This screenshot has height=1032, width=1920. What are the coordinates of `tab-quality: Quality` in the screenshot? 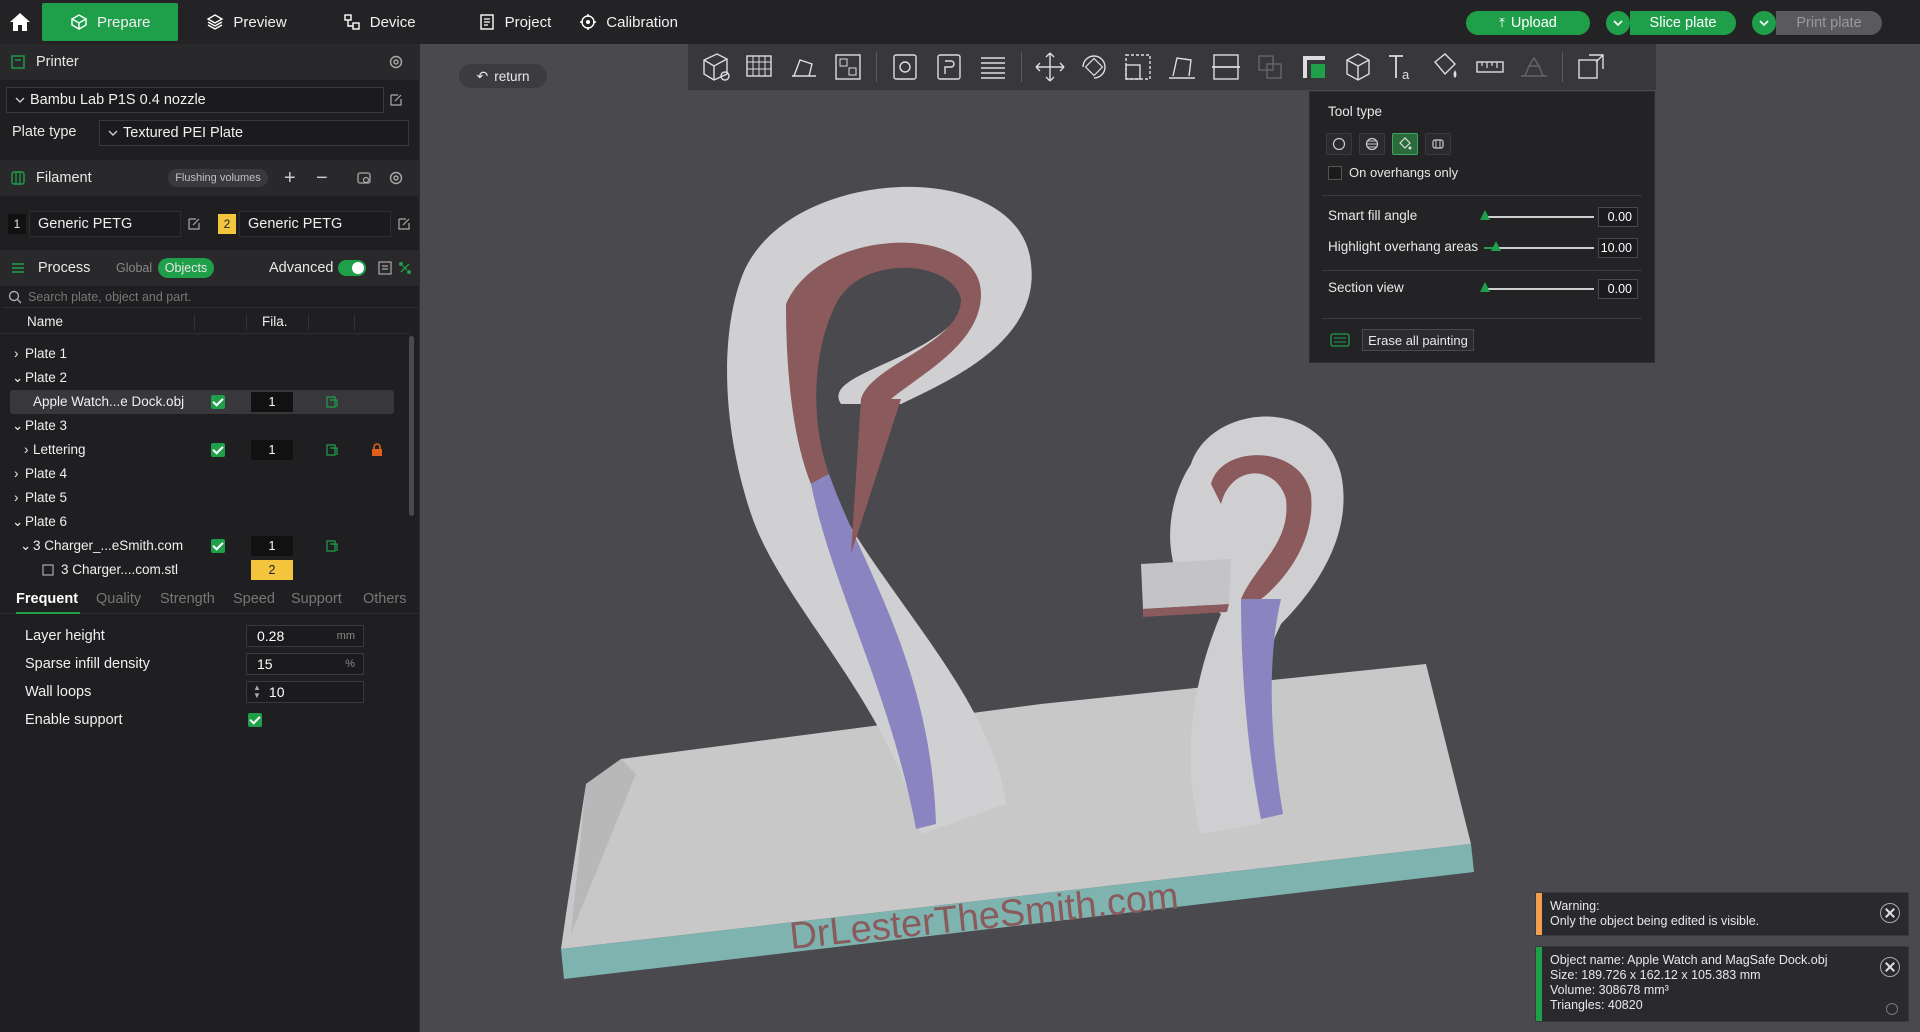 It's located at (118, 599).